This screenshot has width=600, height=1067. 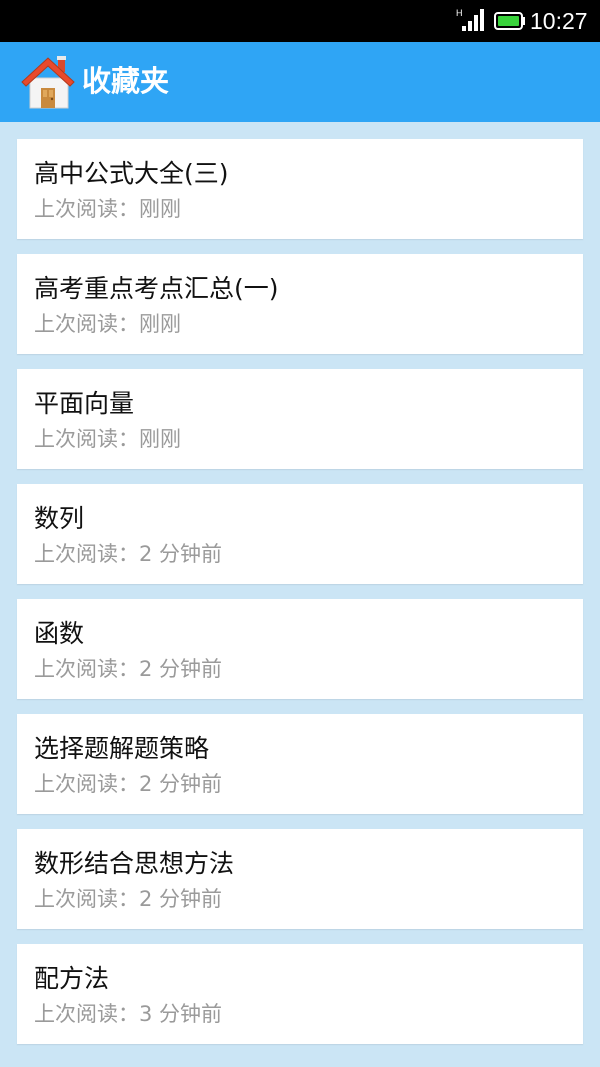 I want to click on network-type-label: H, so click(x=459, y=13).